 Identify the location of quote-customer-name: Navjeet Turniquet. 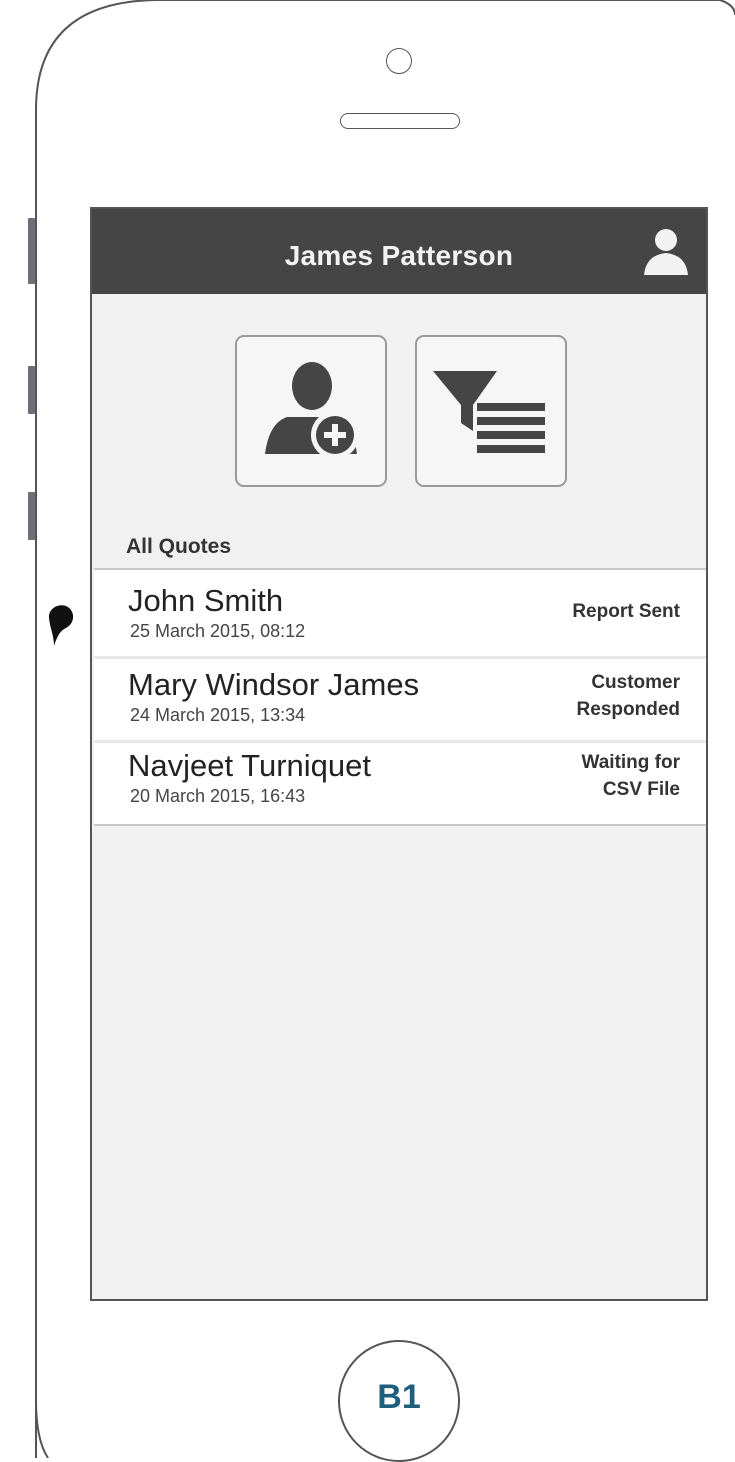
(249, 765).